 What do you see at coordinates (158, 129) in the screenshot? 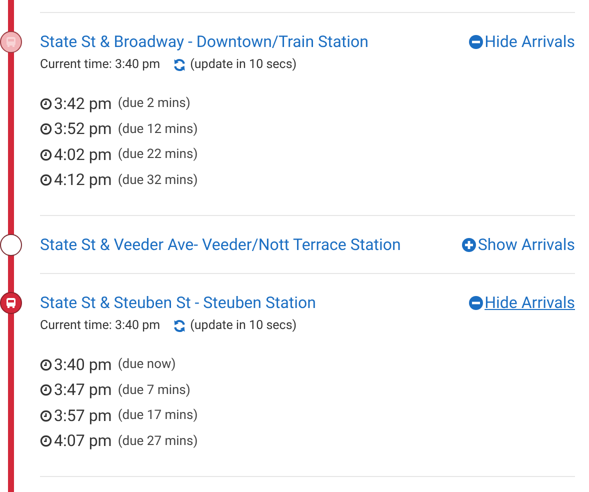
I see `arrival-due: (due 12 mins)` at bounding box center [158, 129].